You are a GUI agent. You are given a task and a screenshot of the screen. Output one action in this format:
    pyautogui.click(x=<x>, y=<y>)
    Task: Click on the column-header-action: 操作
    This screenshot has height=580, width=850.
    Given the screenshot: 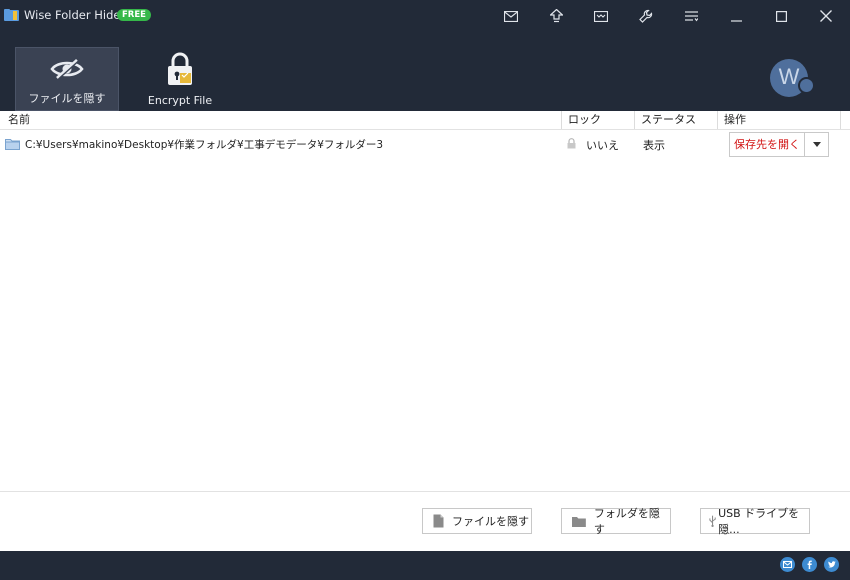 What is the action you would take?
    pyautogui.click(x=779, y=120)
    